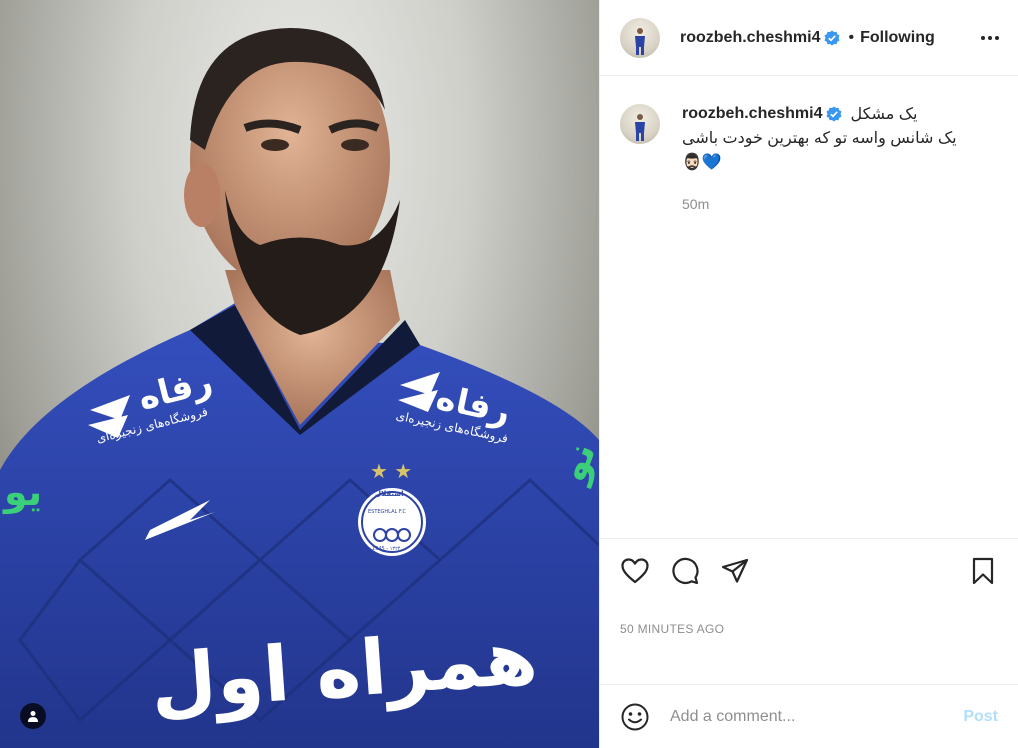  Describe the element at coordinates (702, 162) in the screenshot. I see `caption-emojis: 🧔🏻‍♂️💙` at that location.